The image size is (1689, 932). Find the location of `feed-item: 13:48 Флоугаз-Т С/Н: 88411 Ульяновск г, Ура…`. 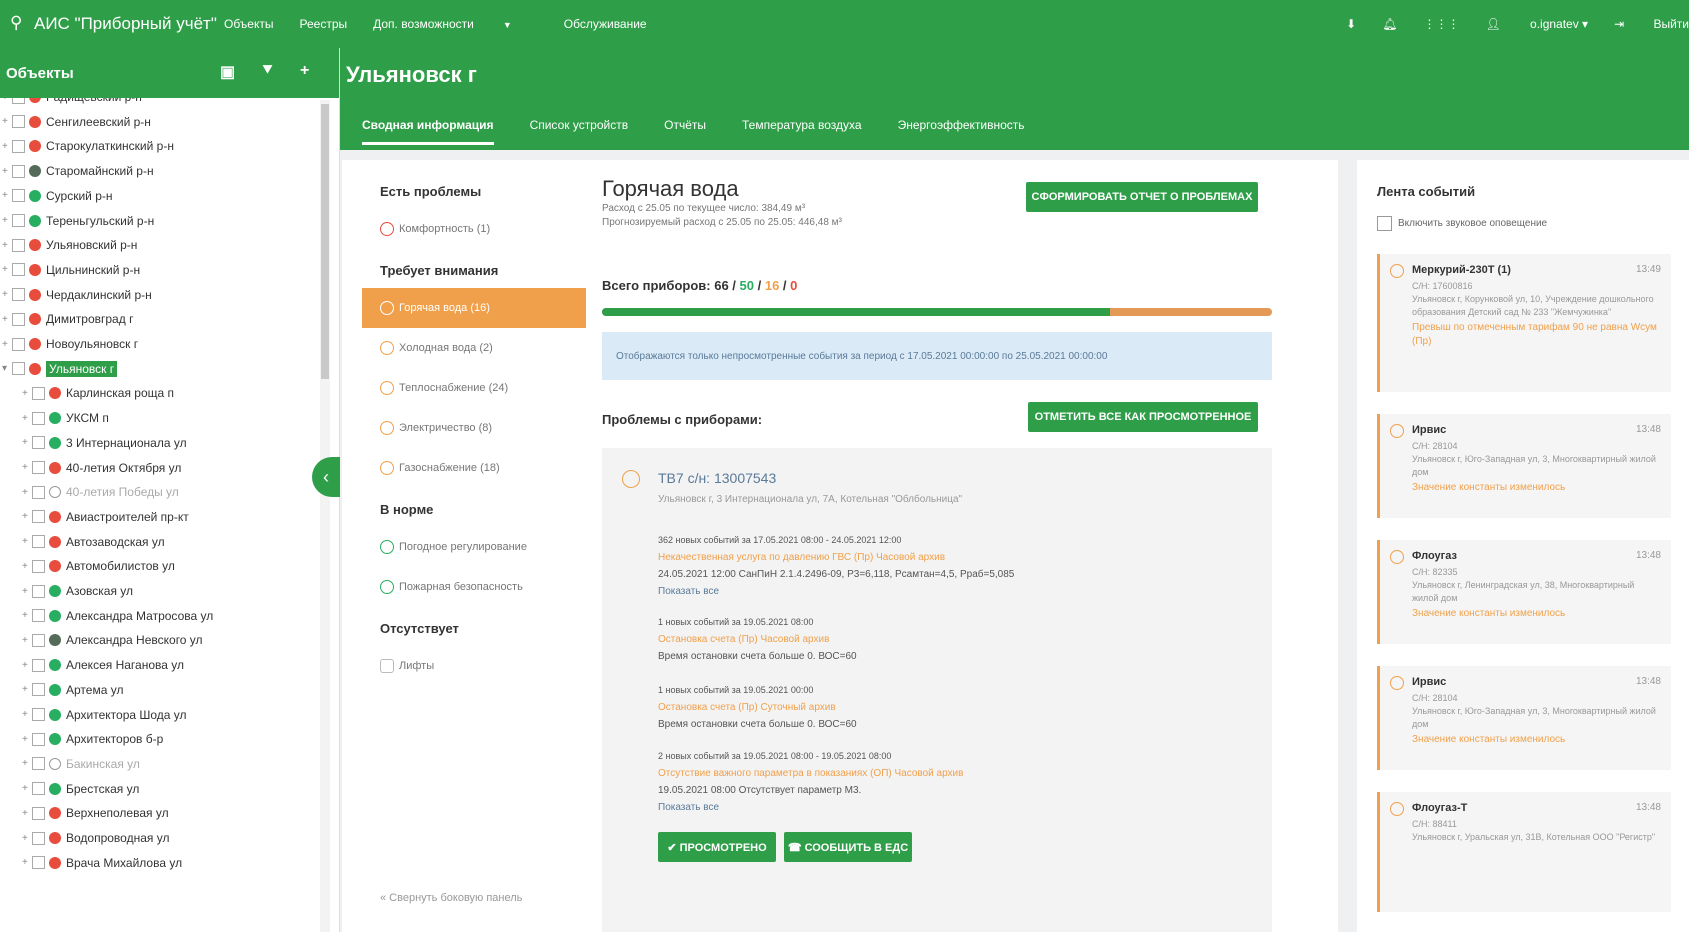

feed-item: 13:48 Флоугаз-Т С/Н: 88411 Ульяновск г, Ура… is located at coordinates (1524, 852).